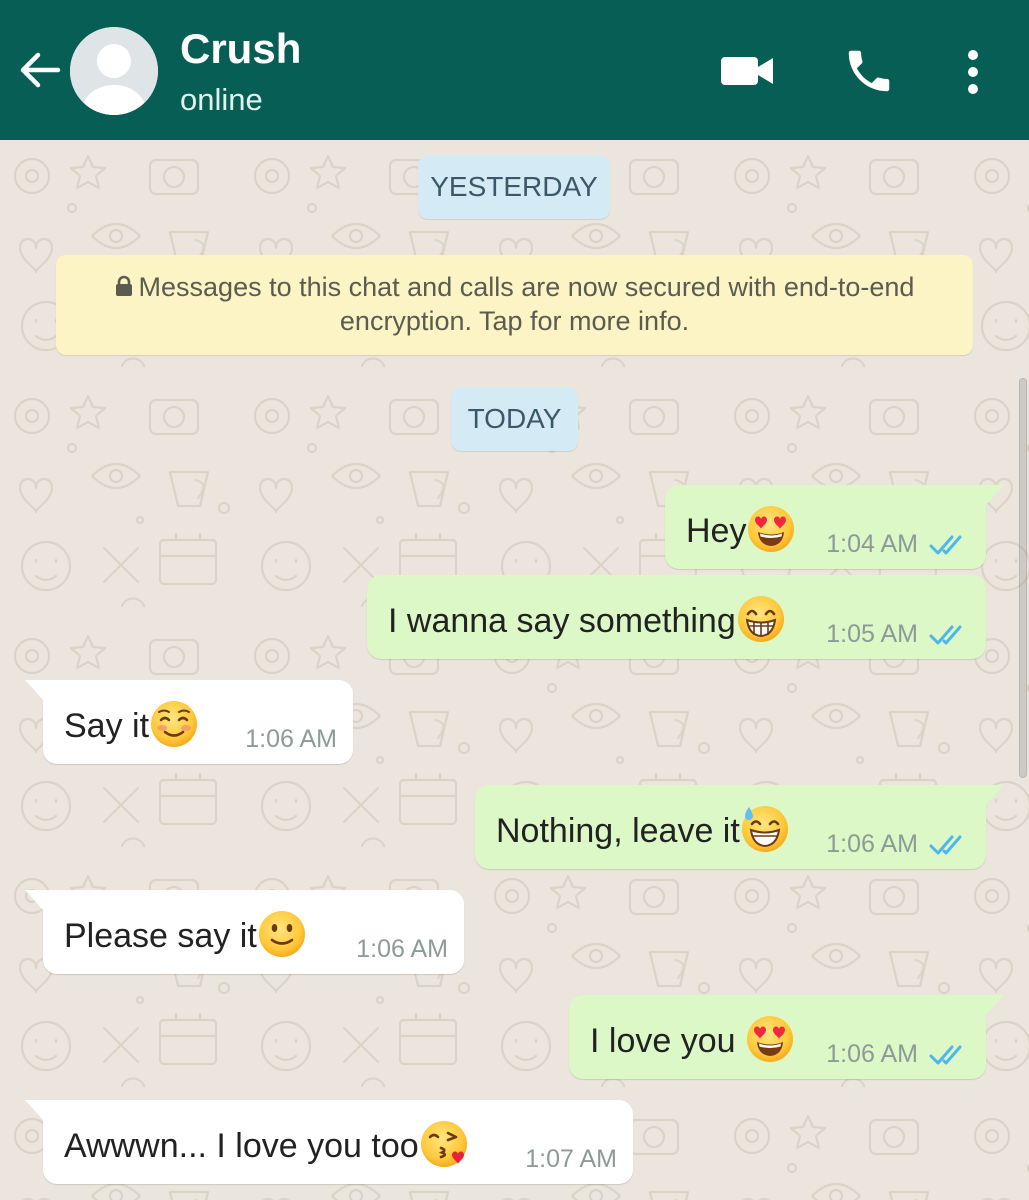 Image resolution: width=1029 pixels, height=1200 pixels. I want to click on message-time: 1:04 AM, so click(872, 544).